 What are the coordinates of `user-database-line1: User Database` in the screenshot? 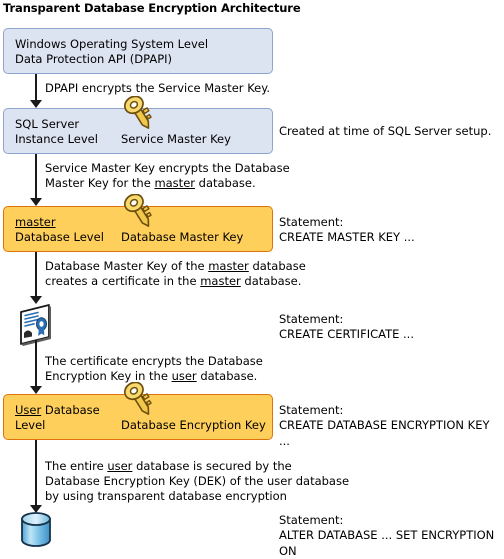 It's located at (57, 410).